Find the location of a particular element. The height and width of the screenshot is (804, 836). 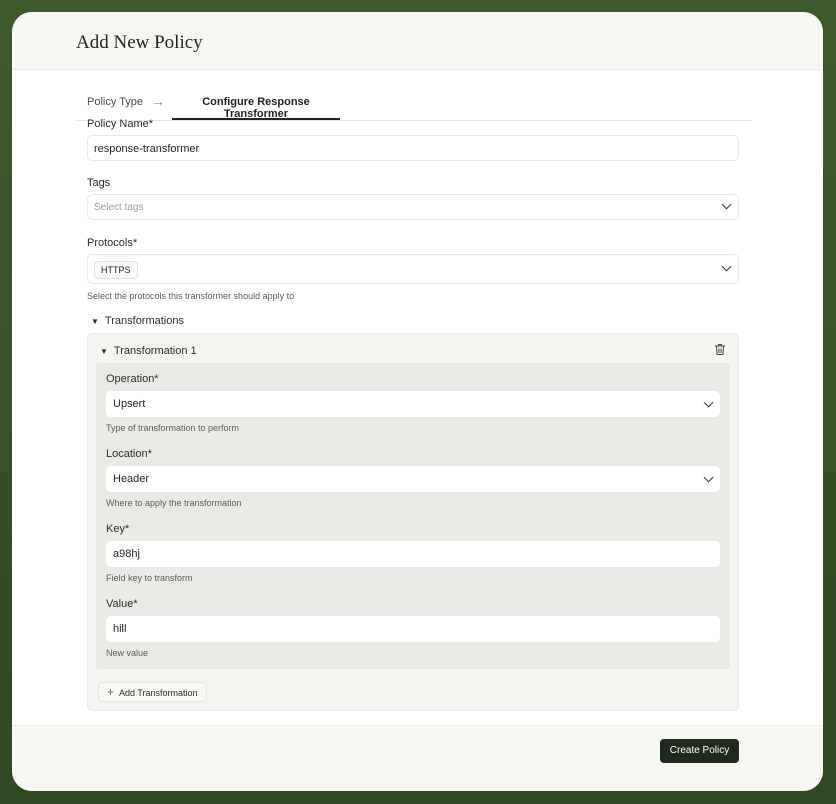

transformations-toggle: ▼ Transformations is located at coordinates (137, 321).